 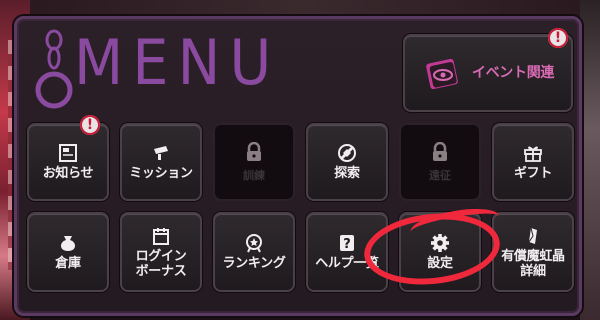 I want to click on medal-icon, so click(x=254, y=243).